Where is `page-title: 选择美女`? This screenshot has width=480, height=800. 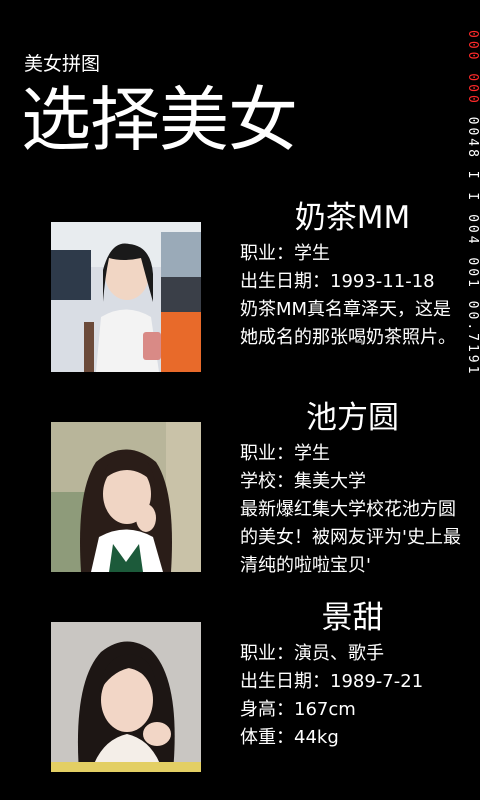 page-title: 选择美女 is located at coordinates (159, 120).